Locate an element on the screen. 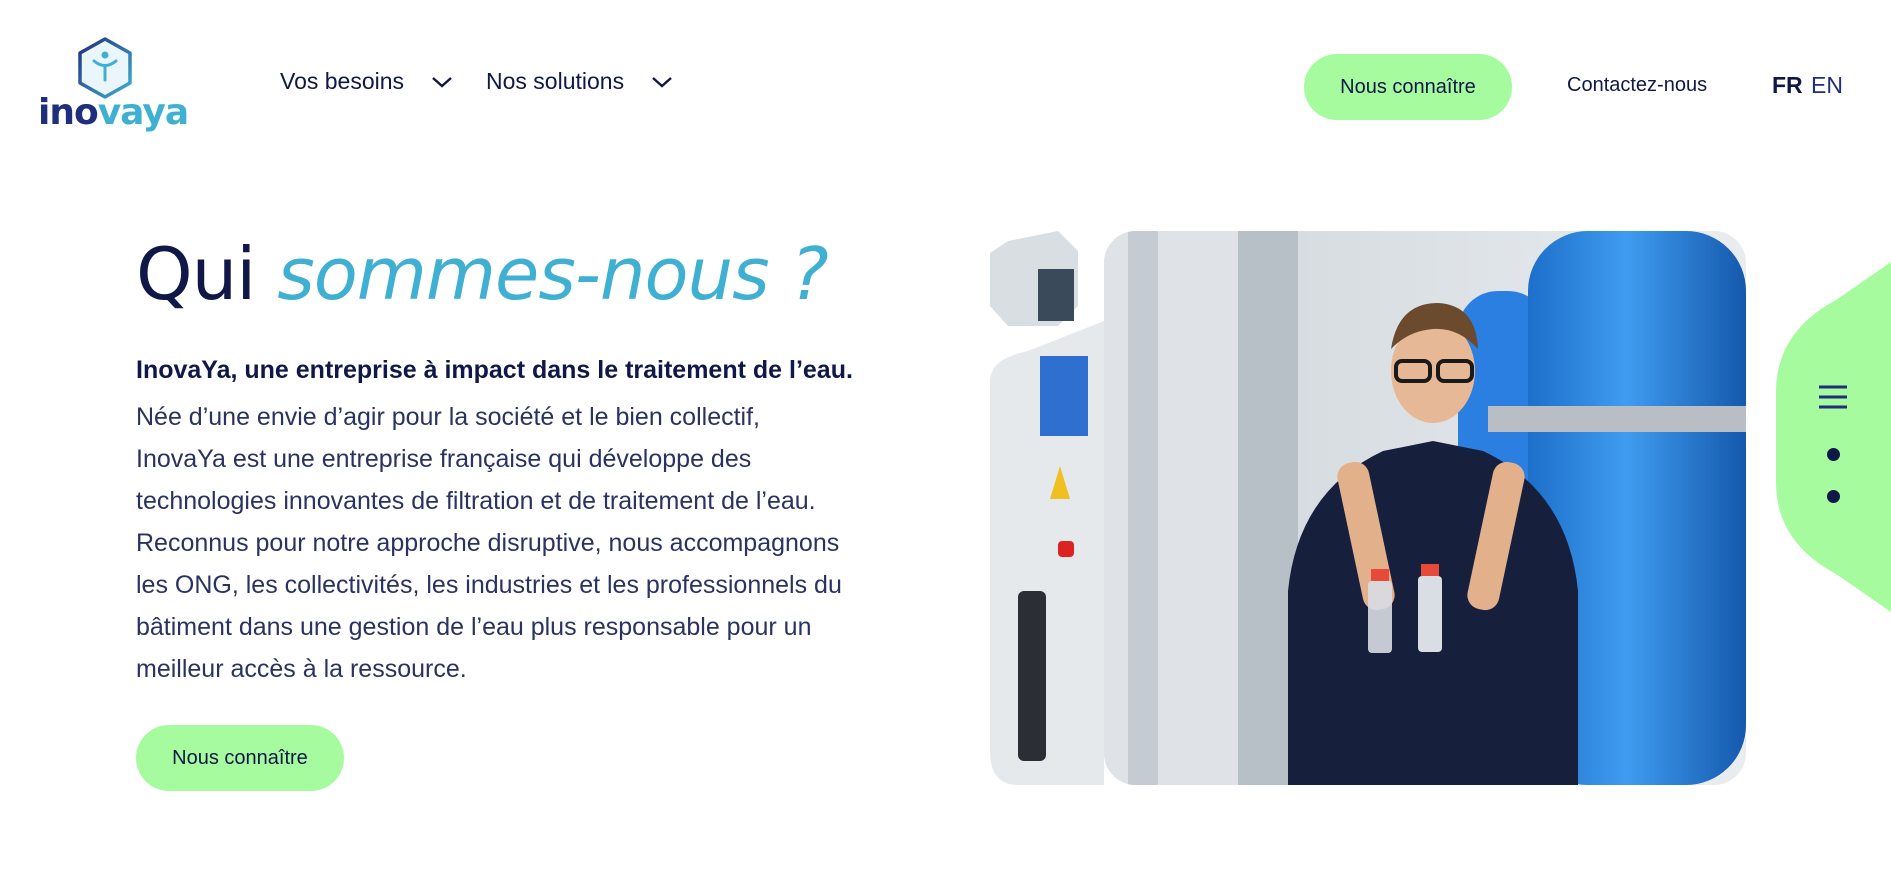 This screenshot has width=1891, height=873. paragraph-line: meilleur accès à la ressource. is located at coordinates (301, 669).